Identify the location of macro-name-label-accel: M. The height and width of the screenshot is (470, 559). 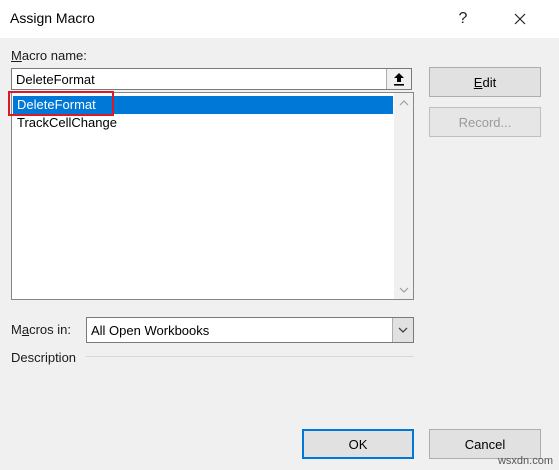
(16, 55).